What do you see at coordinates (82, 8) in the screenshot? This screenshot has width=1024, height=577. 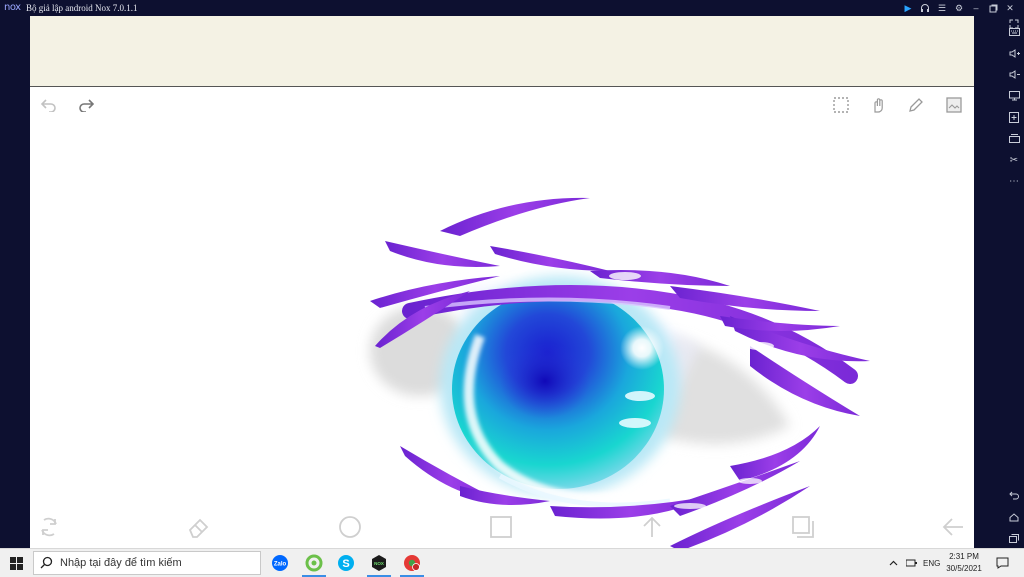 I see `window-title: Bộ giả lập android Nox 7.0.1.1` at bounding box center [82, 8].